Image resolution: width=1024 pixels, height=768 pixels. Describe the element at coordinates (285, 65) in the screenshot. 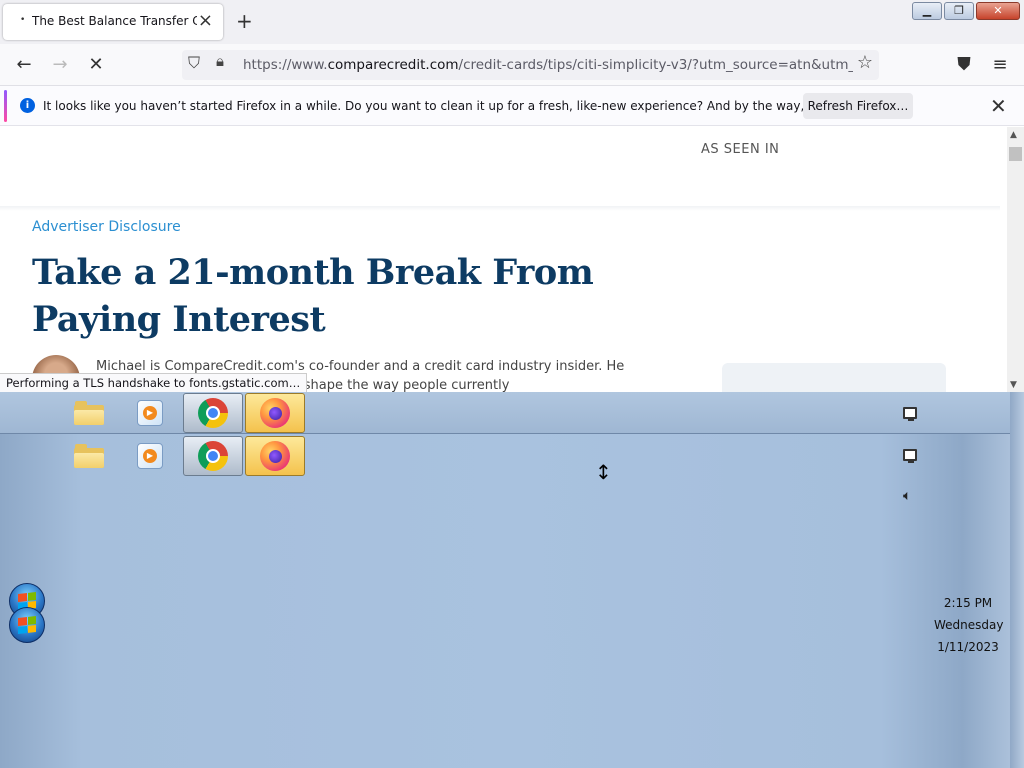

I see `url-prefix: https://www.` at that location.